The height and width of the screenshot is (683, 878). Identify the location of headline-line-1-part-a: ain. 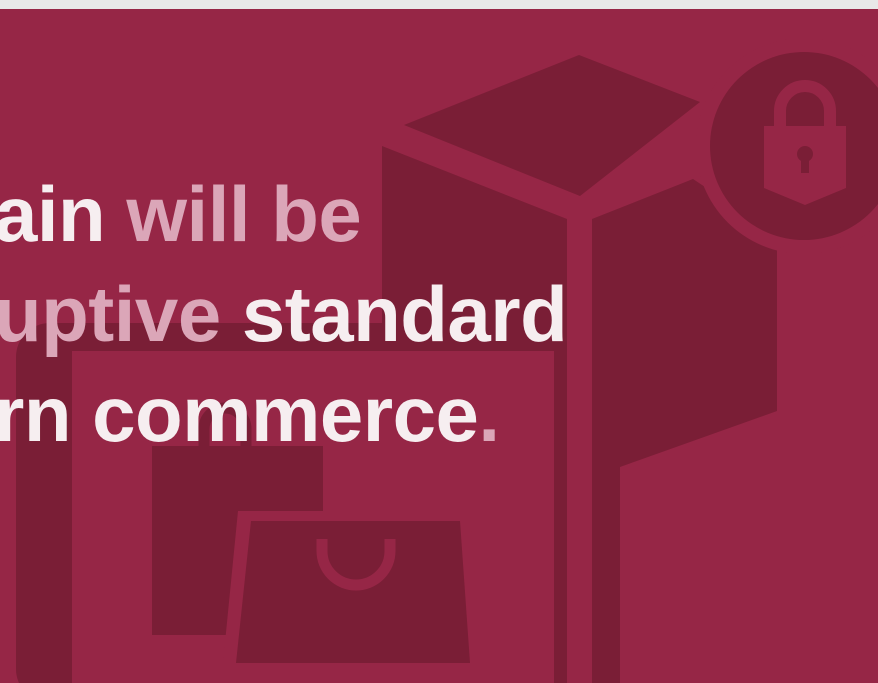
(63, 214).